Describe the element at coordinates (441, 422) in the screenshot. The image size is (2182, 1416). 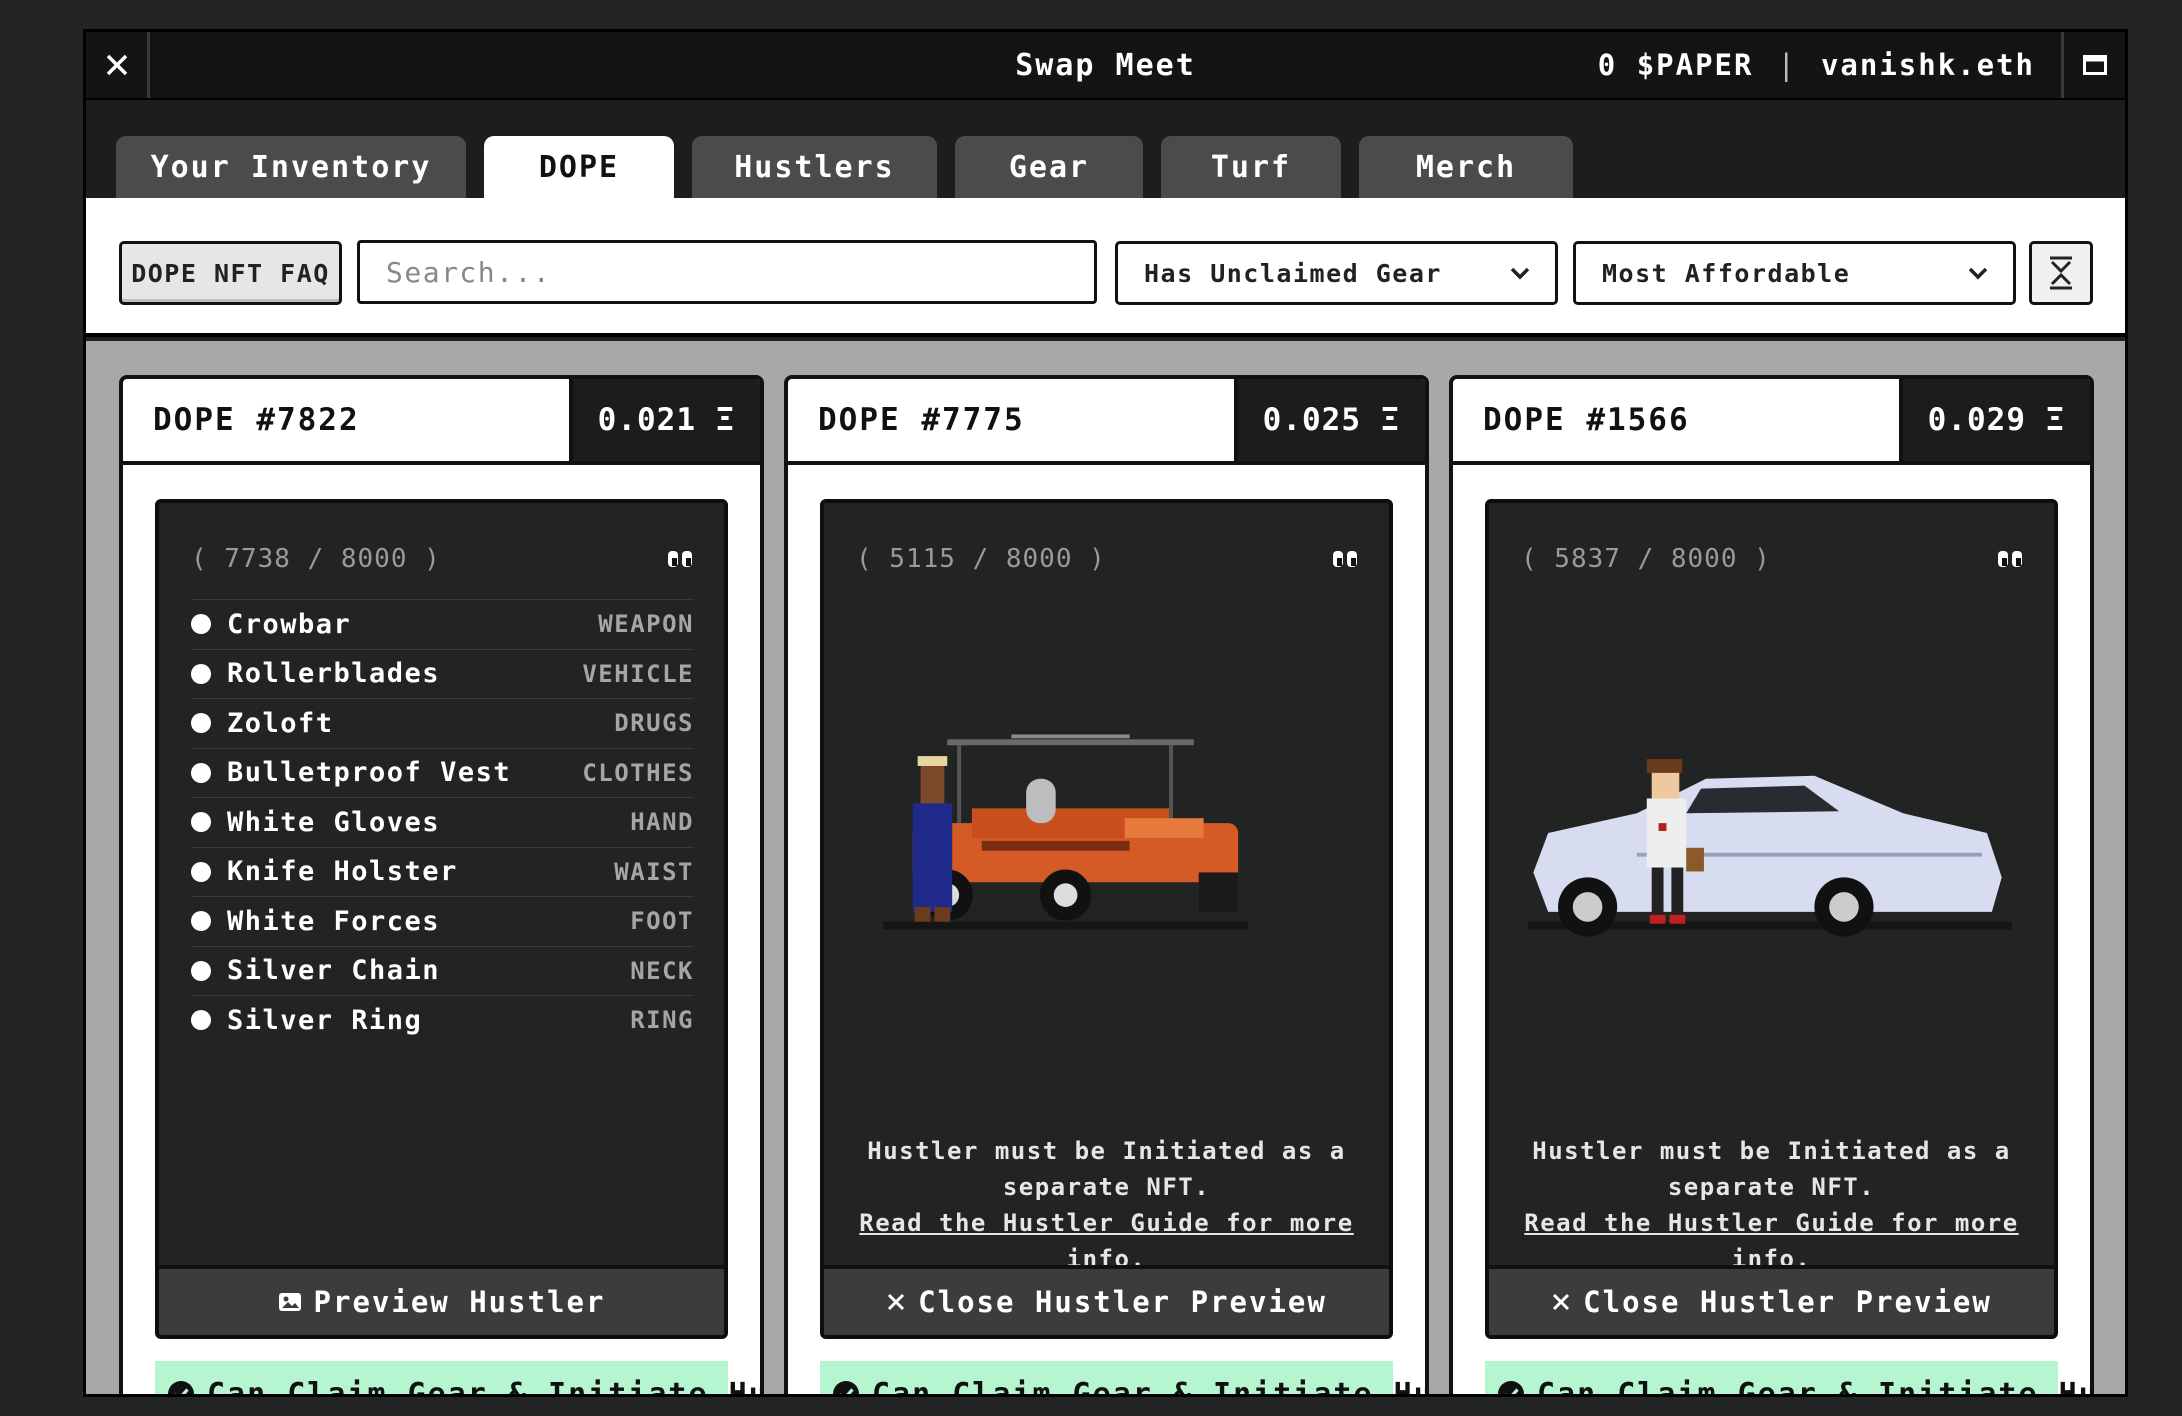
I see `card-header: DOPE #7822 0.021 Ξ` at that location.